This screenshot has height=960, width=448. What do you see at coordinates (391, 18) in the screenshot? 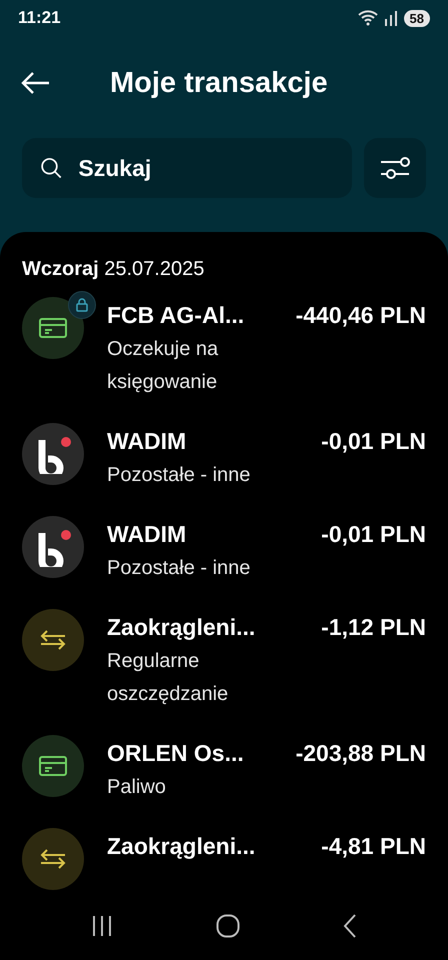
I see `signal-icon` at bounding box center [391, 18].